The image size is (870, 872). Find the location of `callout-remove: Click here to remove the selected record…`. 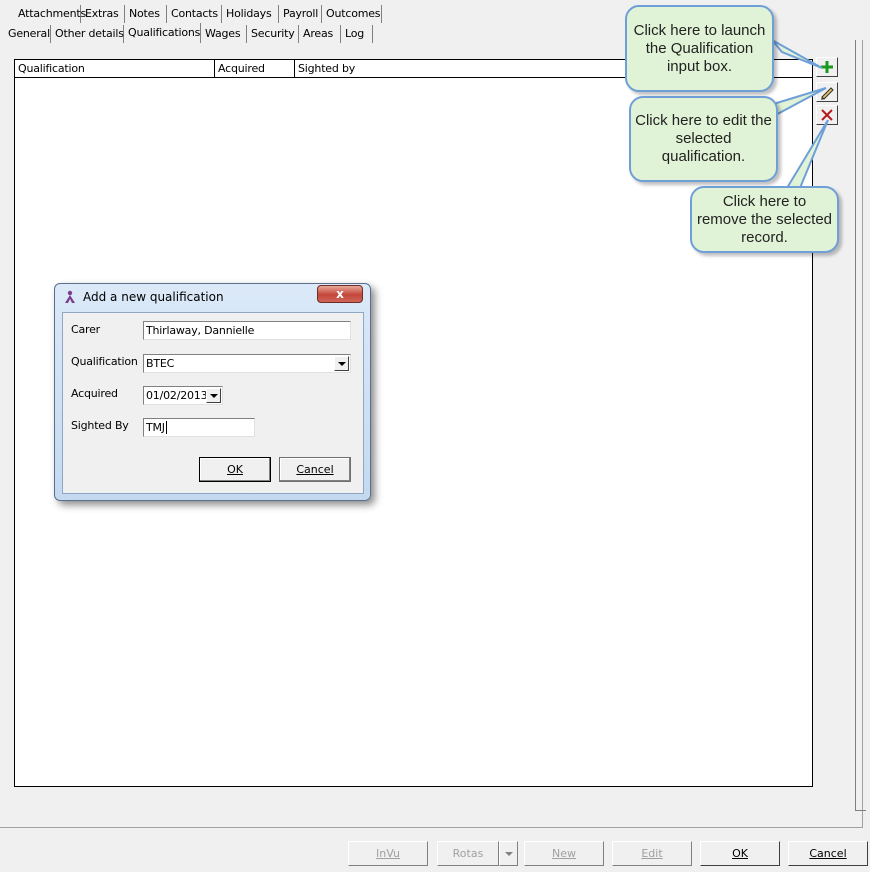

callout-remove: Click here to remove the selected record… is located at coordinates (764, 219).